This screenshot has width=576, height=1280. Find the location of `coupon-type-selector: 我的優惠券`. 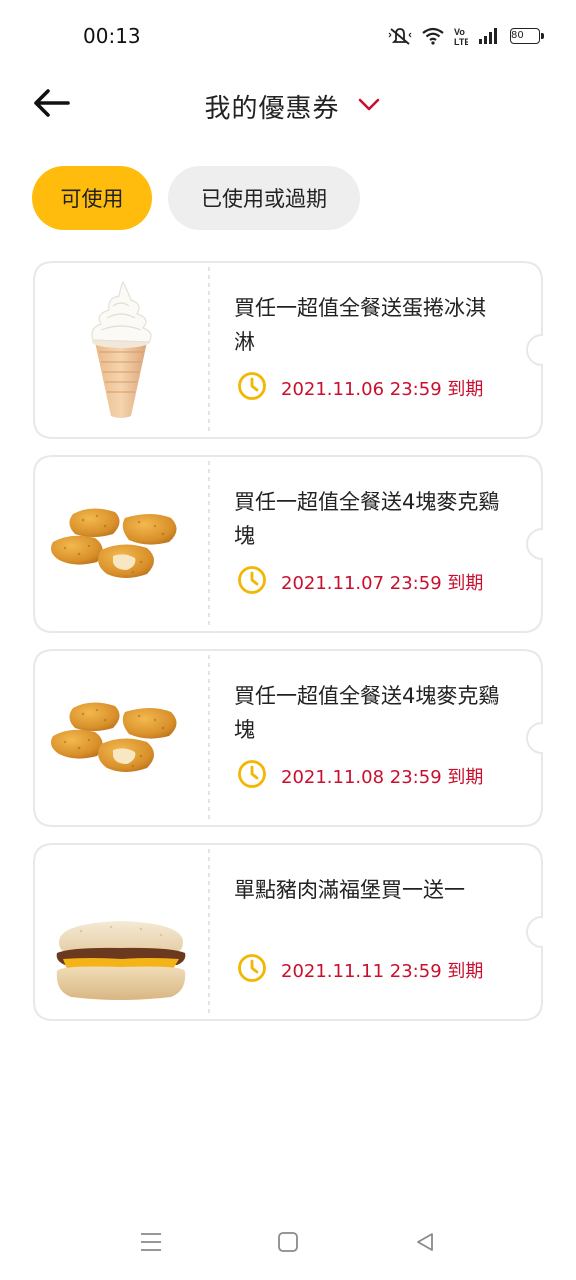

coupon-type-selector: 我的優惠券 is located at coordinates (288, 106).